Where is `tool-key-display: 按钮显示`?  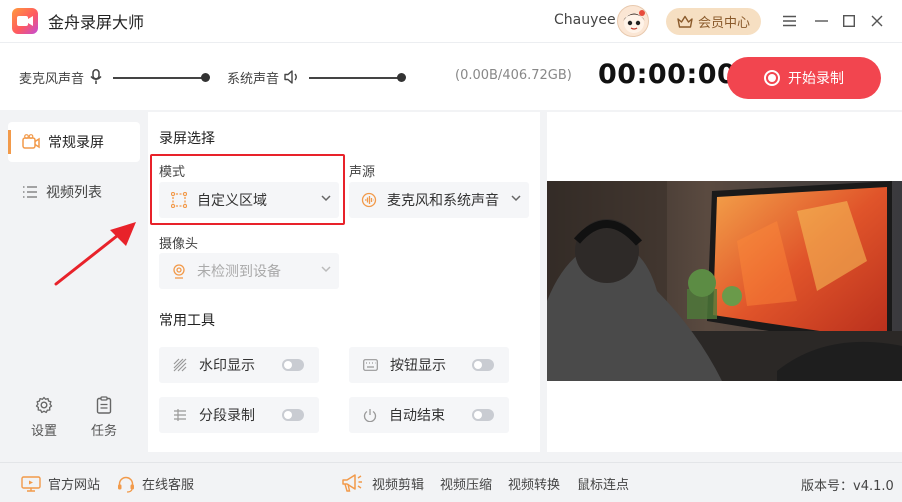 tool-key-display: 按钮显示 is located at coordinates (429, 365).